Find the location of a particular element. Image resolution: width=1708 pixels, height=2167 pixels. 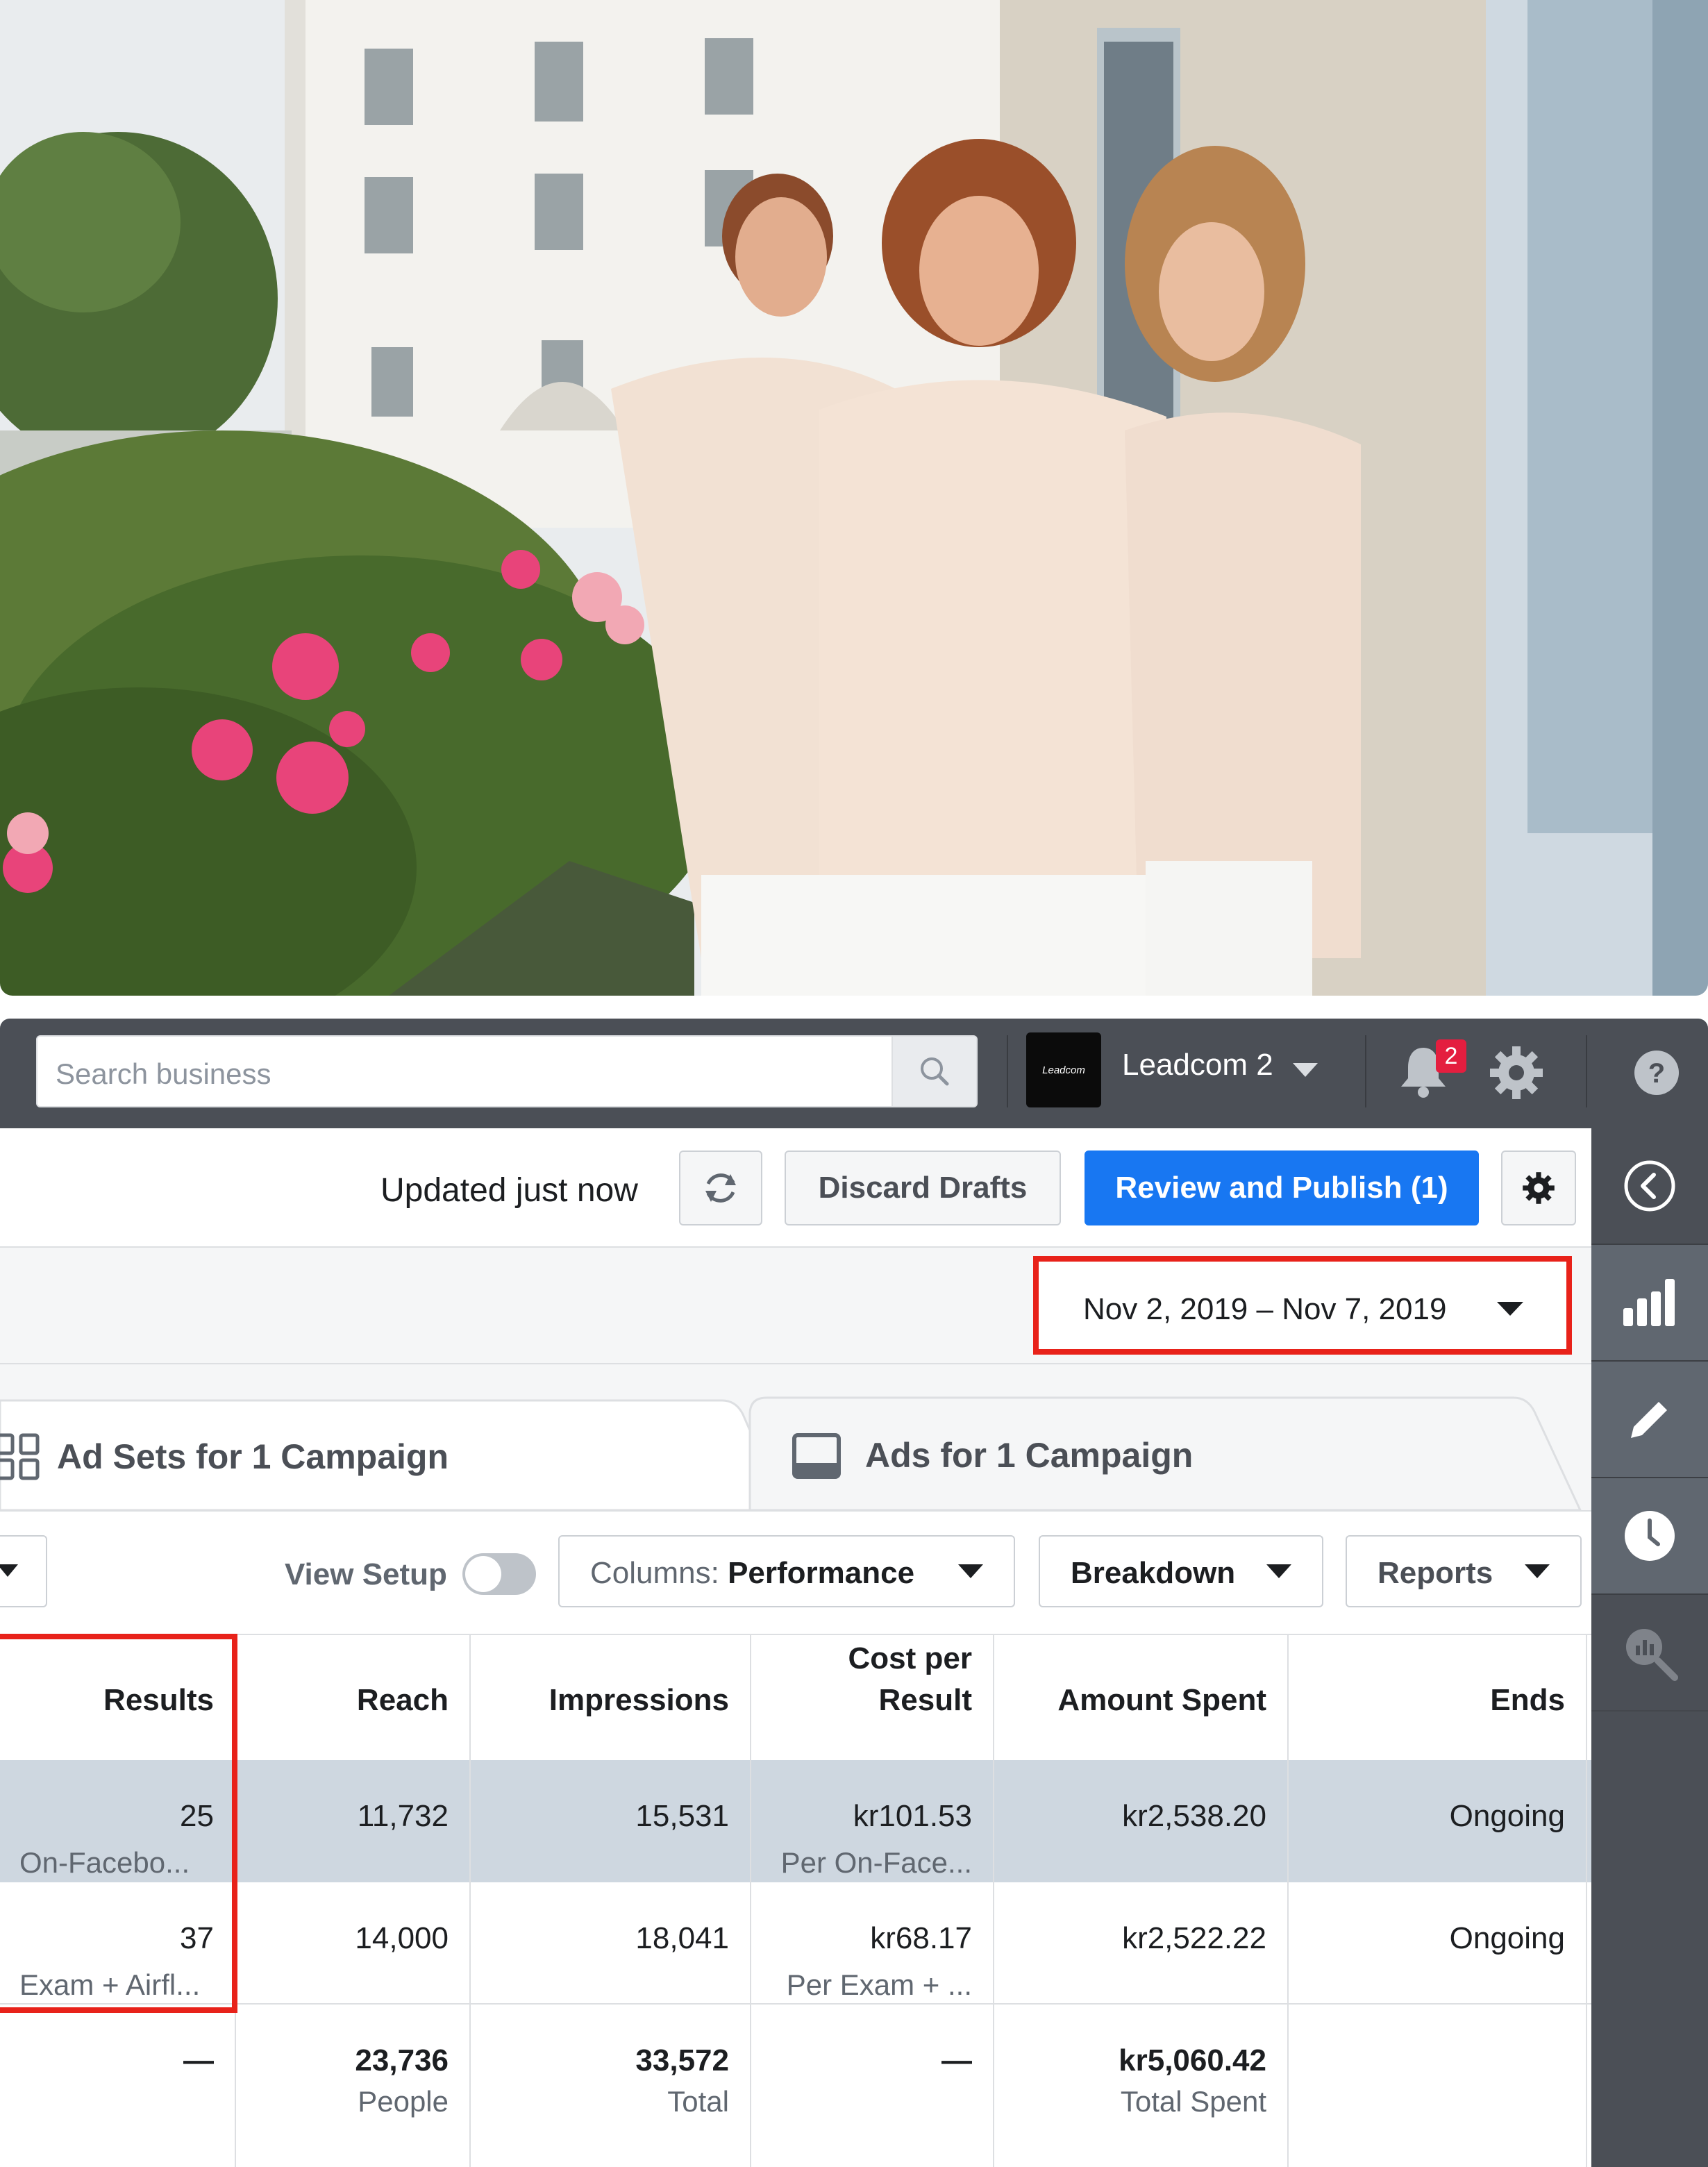

columns-dropdown: Columns: Performance is located at coordinates (787, 1571).